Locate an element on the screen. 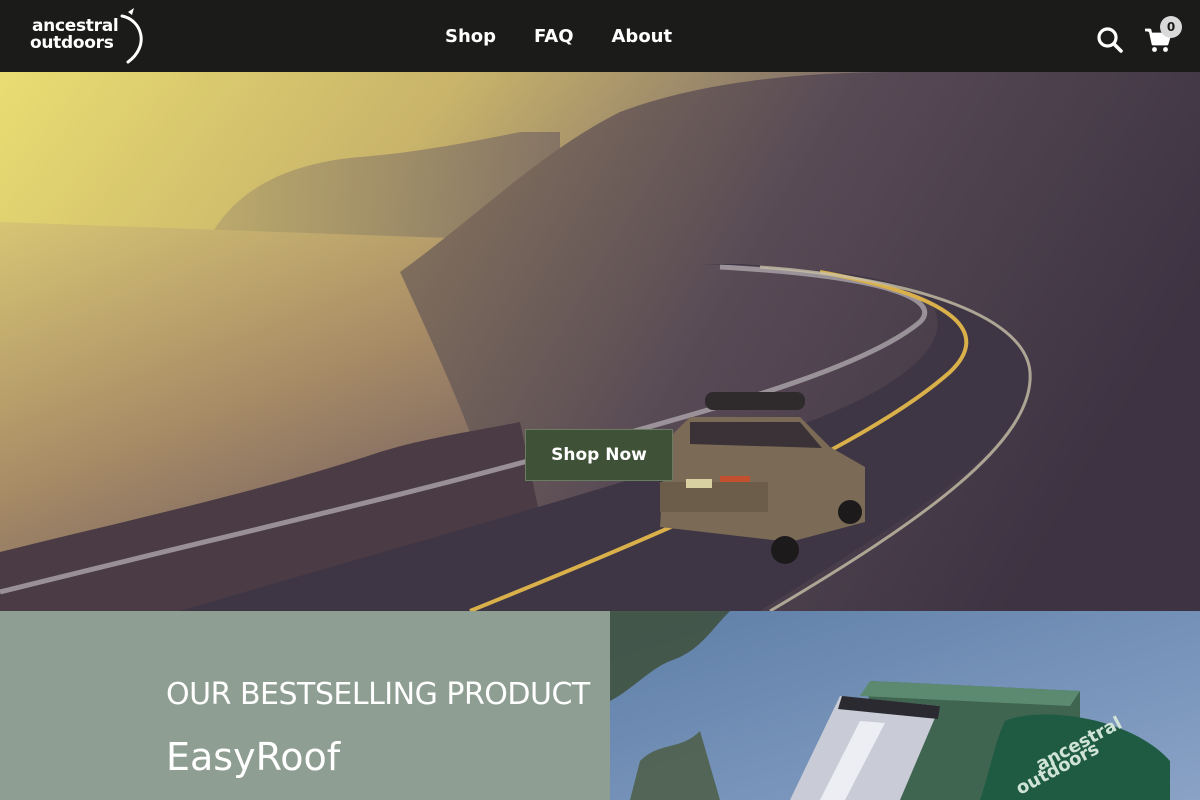 The width and height of the screenshot is (1200, 800). site-header: ancestral outdoors Shop FAQ About 0 is located at coordinates (600, 36).